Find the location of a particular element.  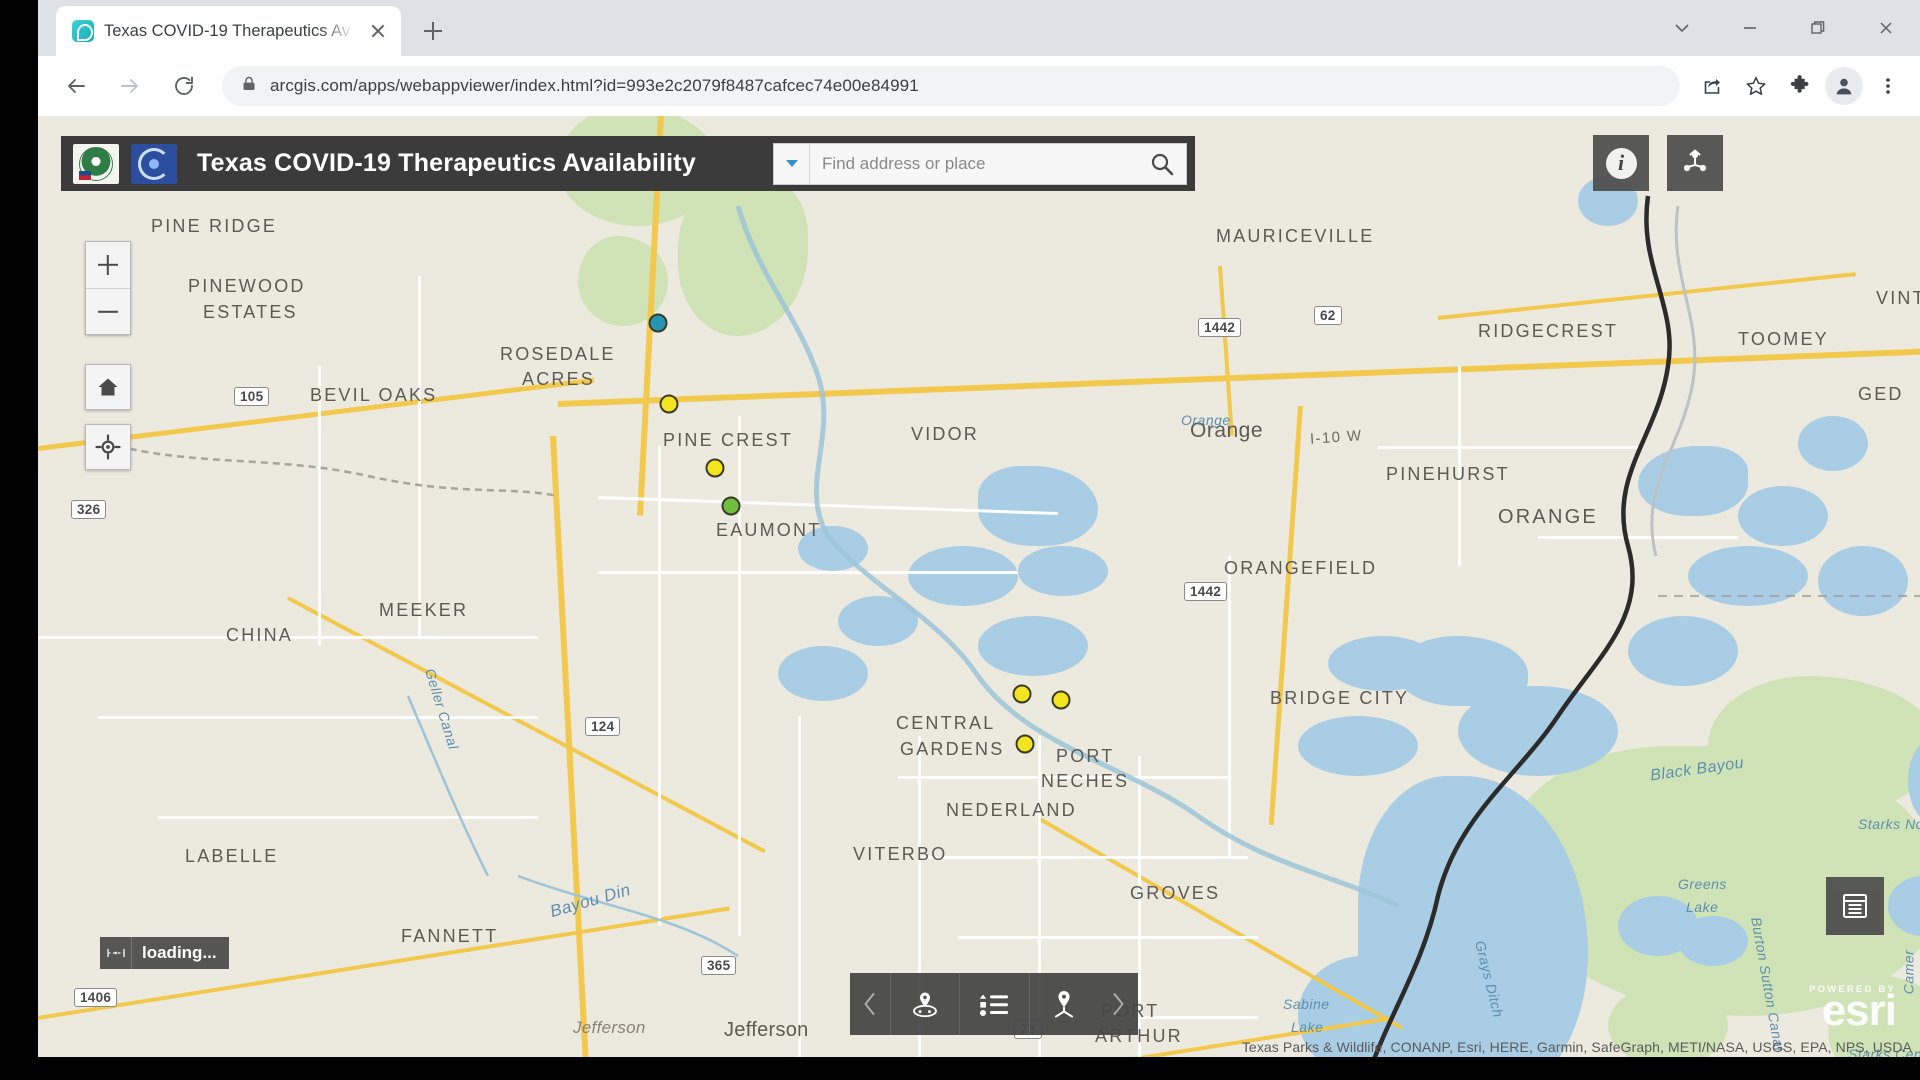

legend-icon is located at coordinates (994, 1005).